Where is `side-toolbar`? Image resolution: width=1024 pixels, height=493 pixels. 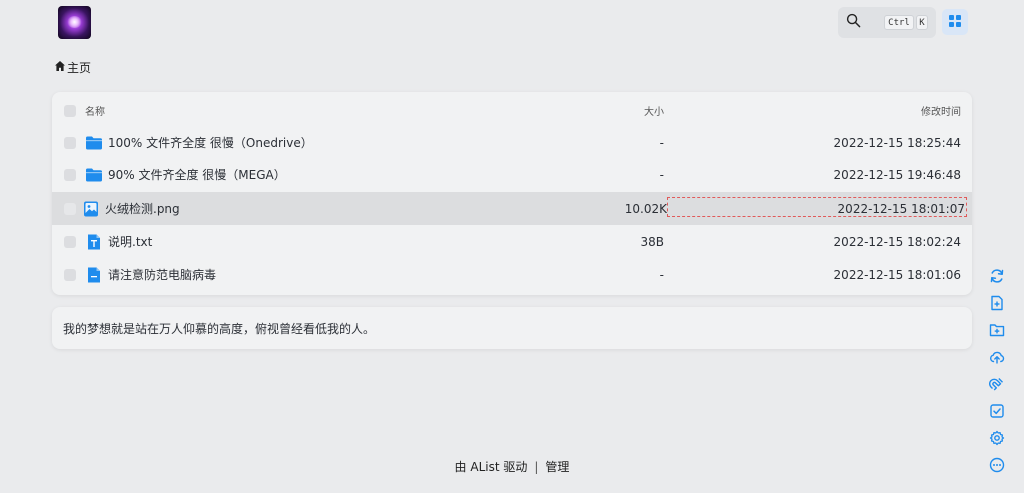
side-toolbar is located at coordinates (997, 375).